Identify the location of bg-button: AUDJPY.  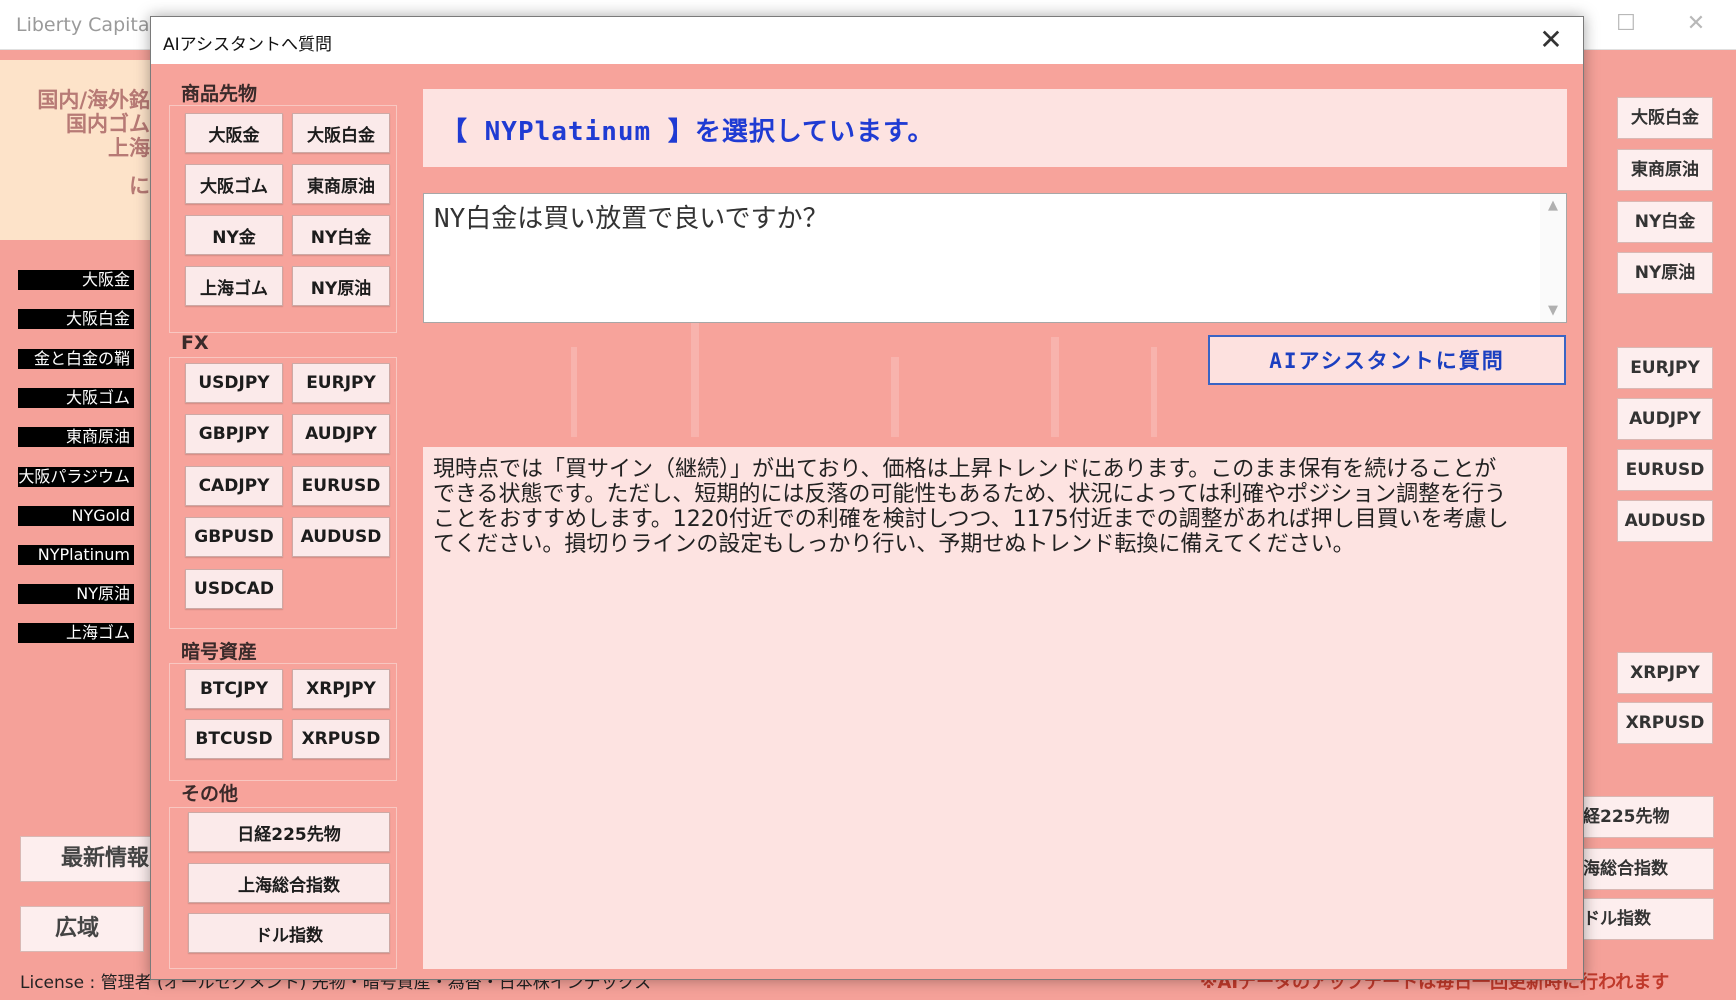
(1665, 419).